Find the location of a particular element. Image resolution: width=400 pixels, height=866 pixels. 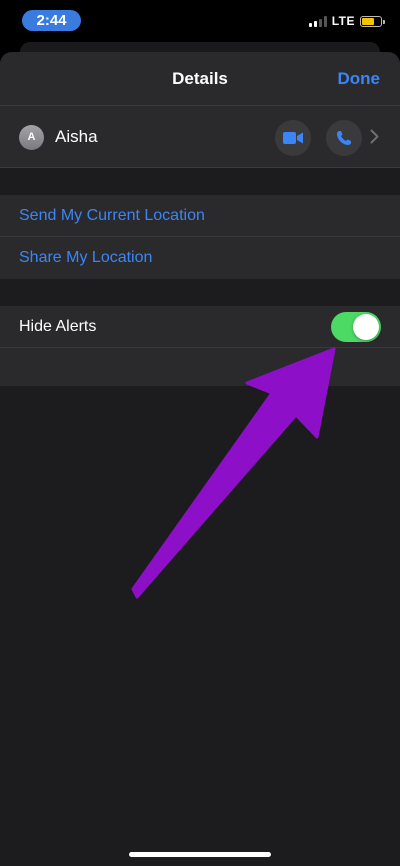

signal-icon is located at coordinates (317, 21).